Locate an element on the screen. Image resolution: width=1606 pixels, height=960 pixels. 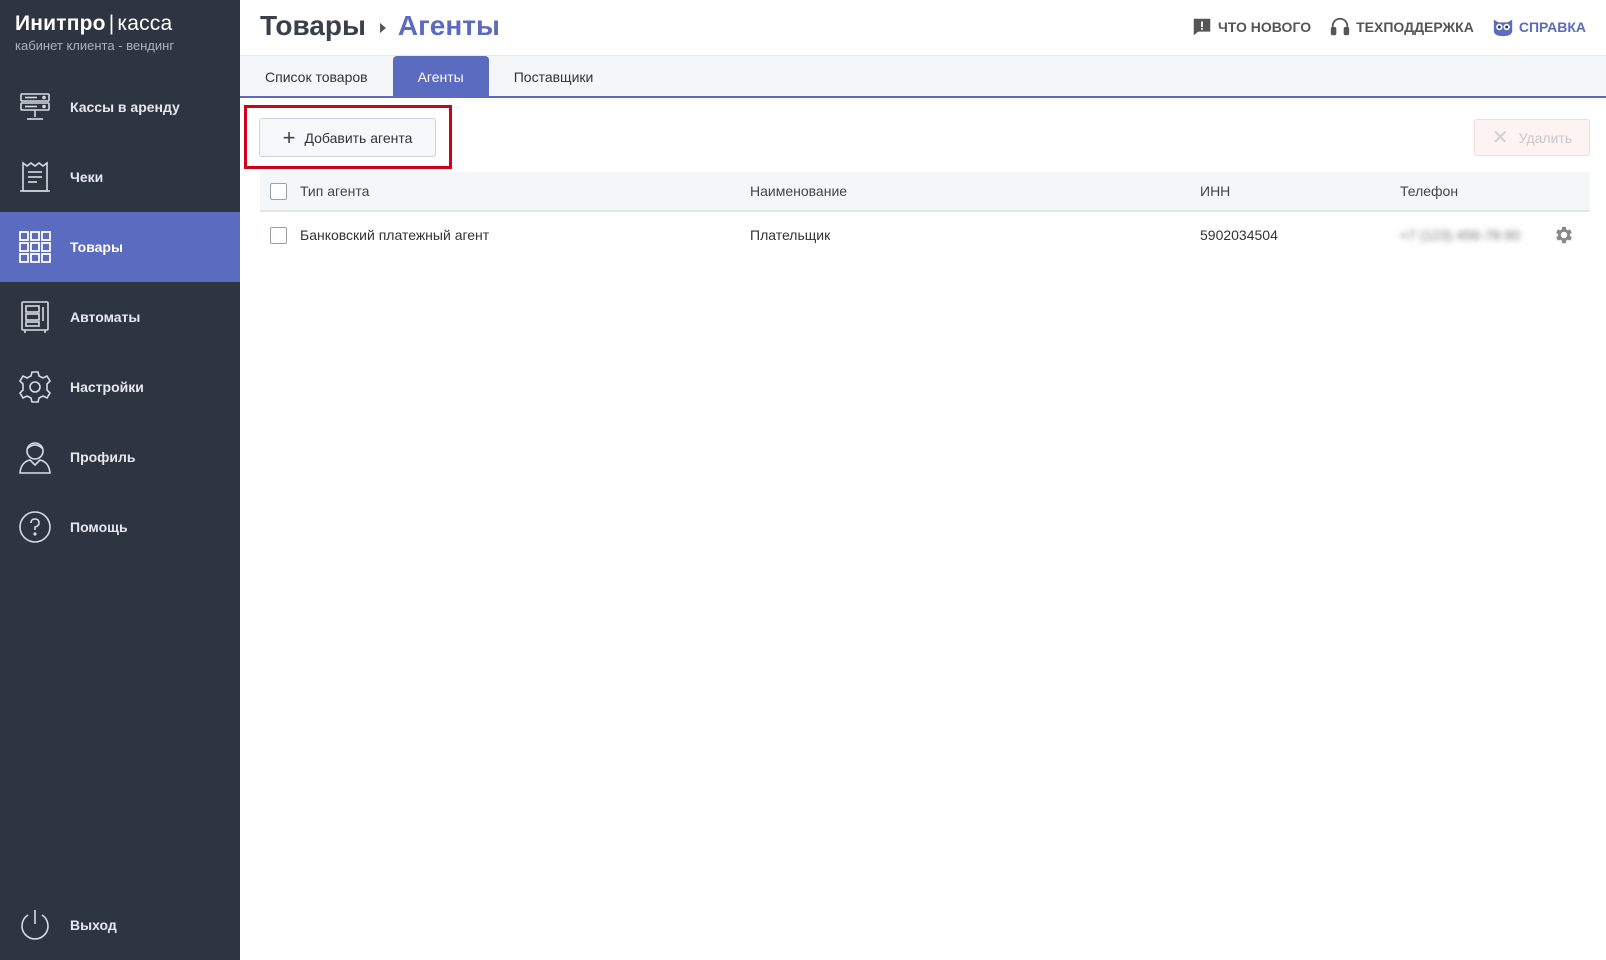
breadcrumb-arrow-icon is located at coordinates (382, 28).